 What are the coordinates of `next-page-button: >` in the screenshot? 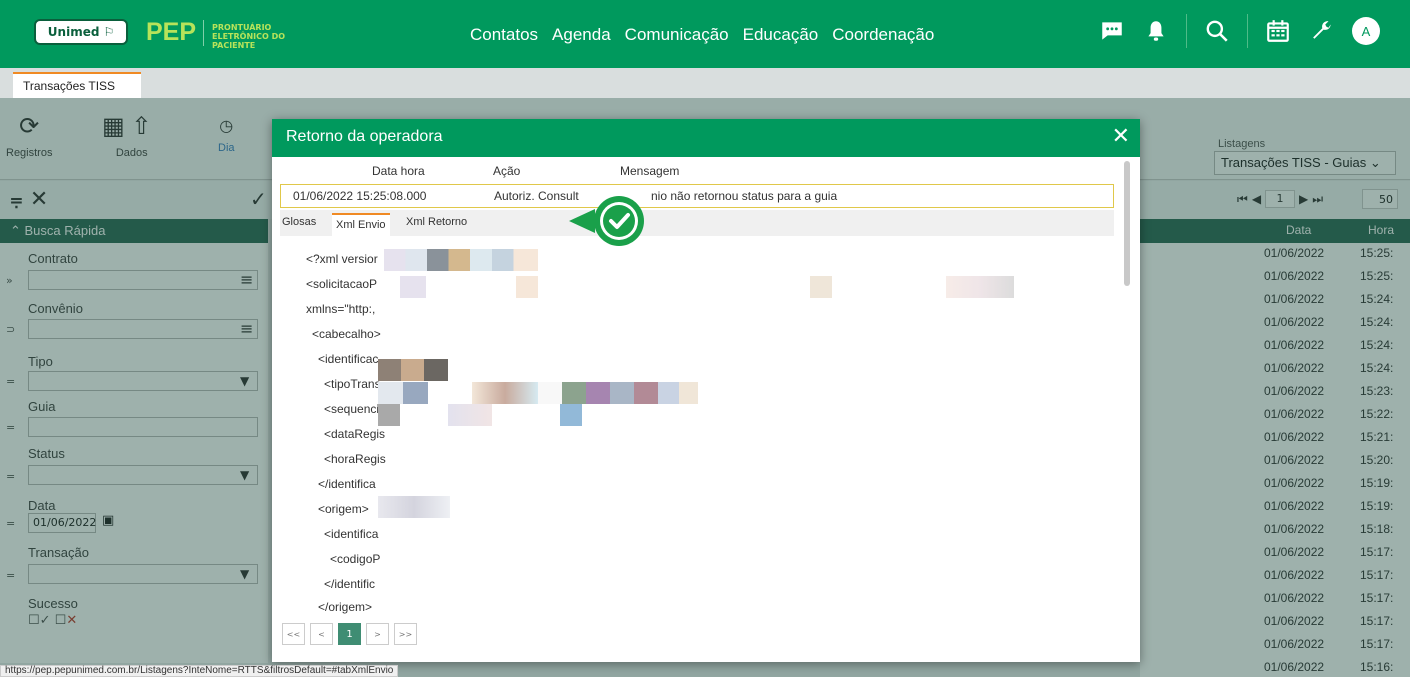 It's located at (377, 634).